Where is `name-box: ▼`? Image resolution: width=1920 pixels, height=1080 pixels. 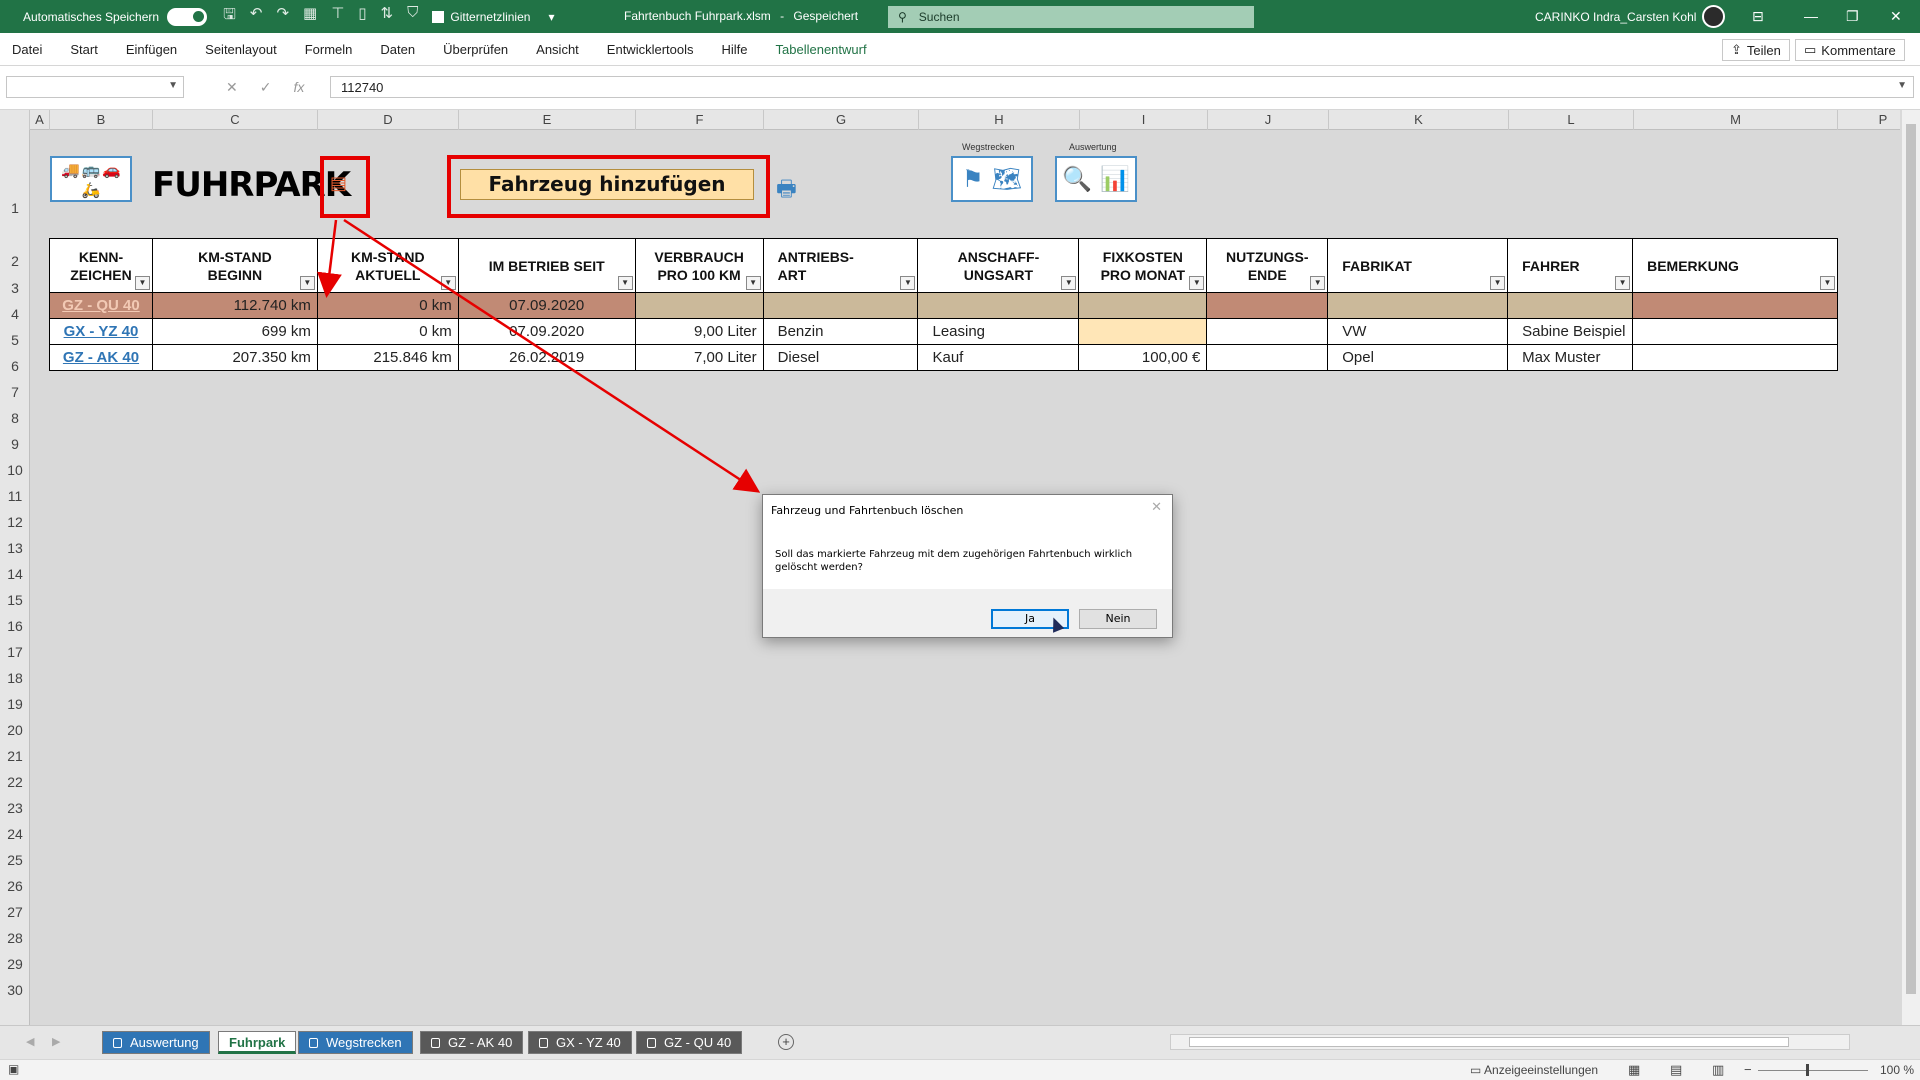
name-box: ▼ is located at coordinates (95, 87).